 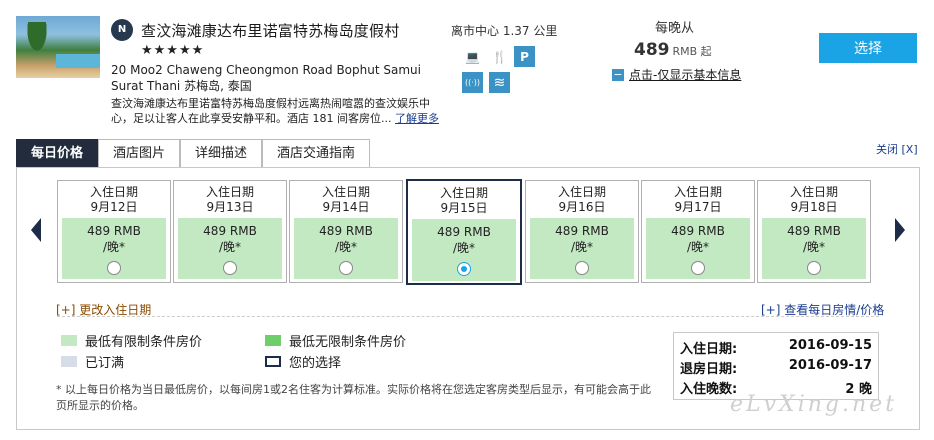 What do you see at coordinates (499, 56) in the screenshot?
I see `restaurant-icon: 🍴` at bounding box center [499, 56].